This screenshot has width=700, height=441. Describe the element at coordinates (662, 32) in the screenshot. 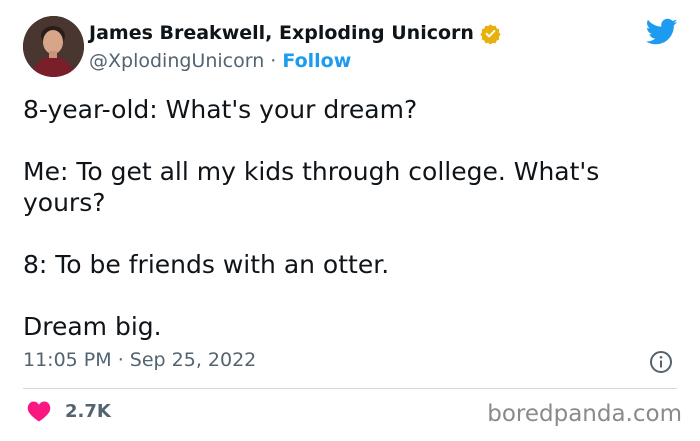

I see `twitter-bird-icon` at that location.